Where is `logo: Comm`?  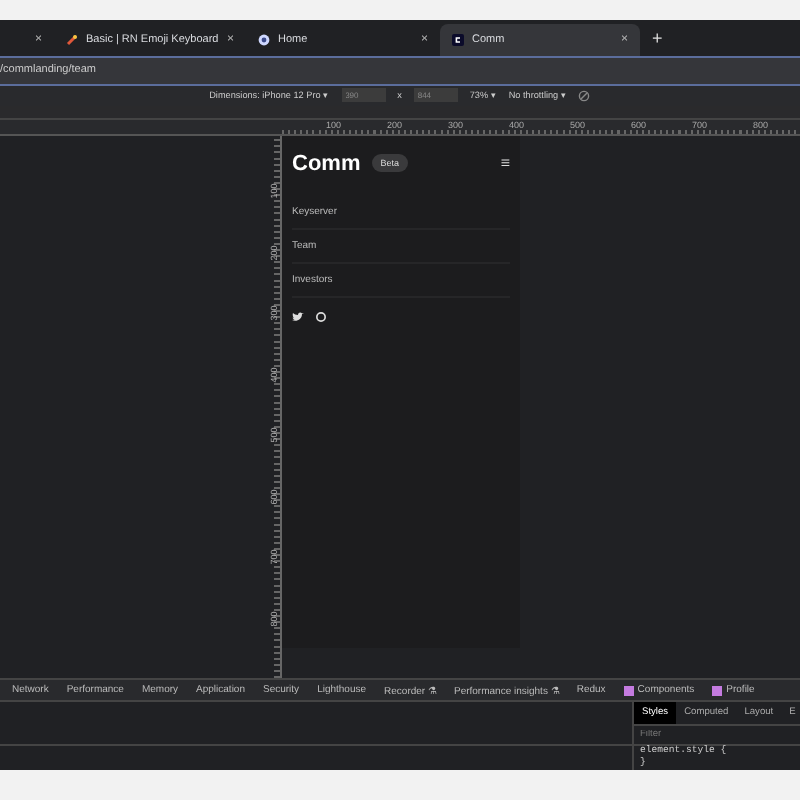
logo: Comm is located at coordinates (326, 163).